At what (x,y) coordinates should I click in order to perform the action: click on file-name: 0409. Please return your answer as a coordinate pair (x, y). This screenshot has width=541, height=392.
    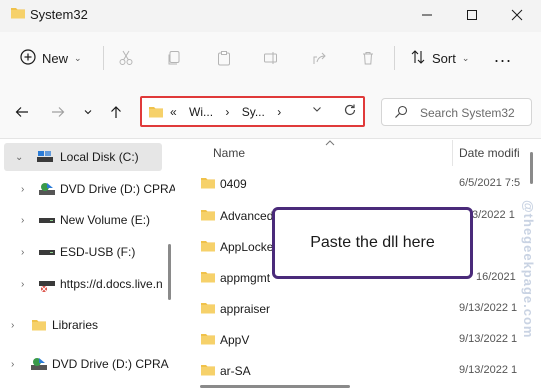
    Looking at the image, I should click on (233, 184).